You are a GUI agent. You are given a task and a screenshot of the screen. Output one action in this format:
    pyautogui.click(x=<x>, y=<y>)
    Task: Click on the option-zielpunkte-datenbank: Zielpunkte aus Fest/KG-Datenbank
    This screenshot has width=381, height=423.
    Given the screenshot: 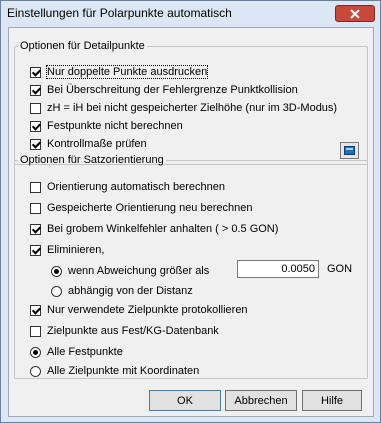 What is the action you would take?
    pyautogui.click(x=124, y=331)
    